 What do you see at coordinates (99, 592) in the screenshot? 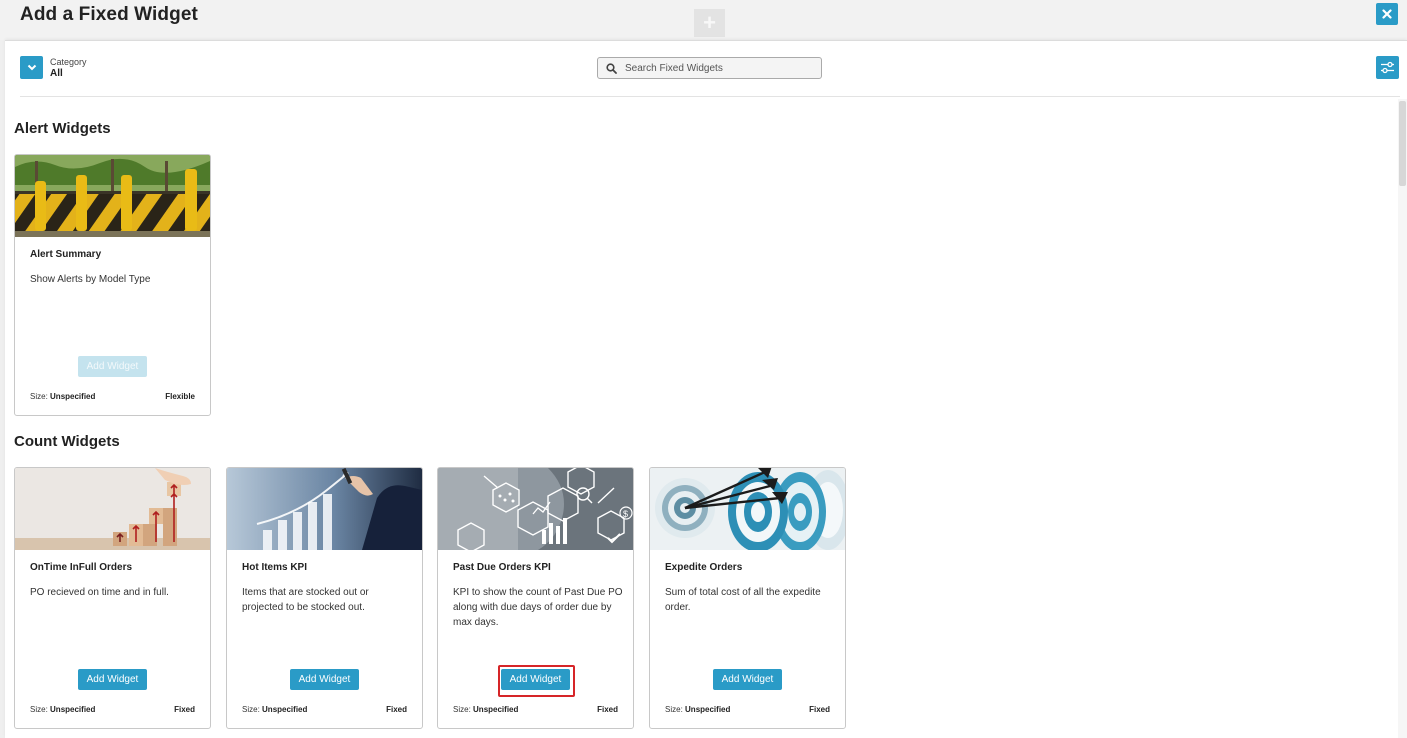
I see `card-description: PO recieved on time and in full.` at bounding box center [99, 592].